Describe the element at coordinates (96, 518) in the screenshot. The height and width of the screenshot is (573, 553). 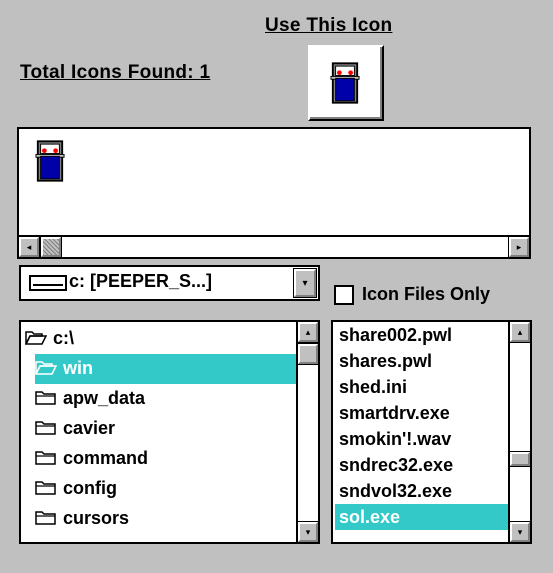
I see `directory-item-label: cursors` at that location.